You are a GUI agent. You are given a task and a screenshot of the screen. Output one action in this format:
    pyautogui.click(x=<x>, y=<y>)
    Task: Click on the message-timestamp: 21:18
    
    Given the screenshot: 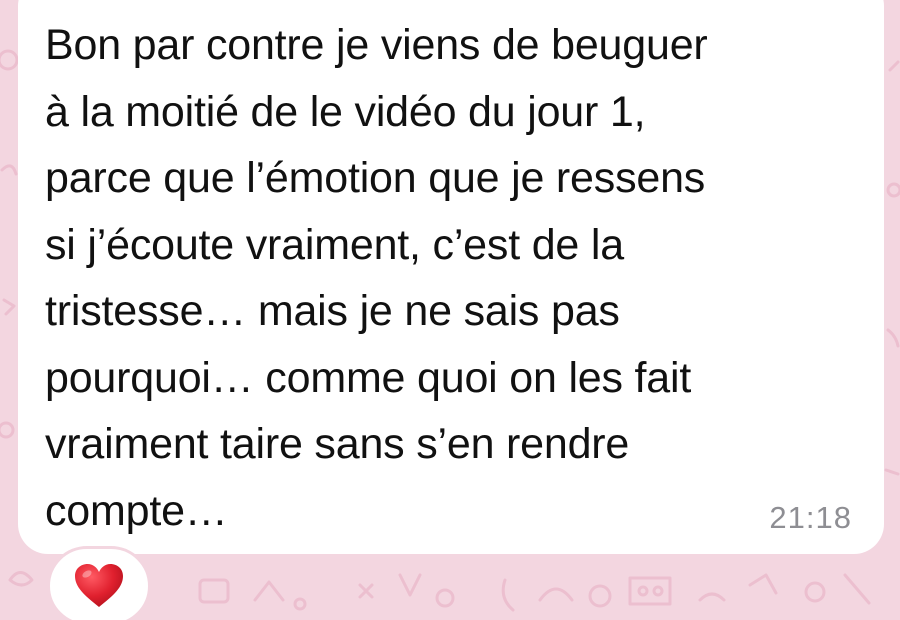 What is the action you would take?
    pyautogui.click(x=810, y=517)
    